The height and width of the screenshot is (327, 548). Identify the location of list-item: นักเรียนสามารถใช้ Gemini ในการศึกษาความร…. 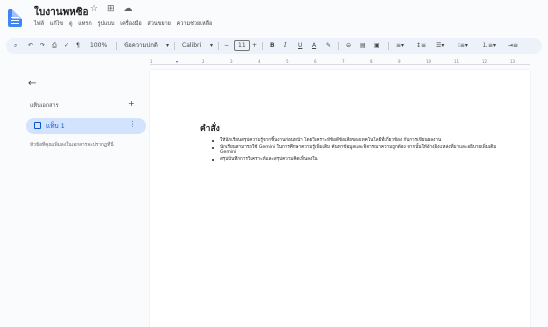
(360, 150).